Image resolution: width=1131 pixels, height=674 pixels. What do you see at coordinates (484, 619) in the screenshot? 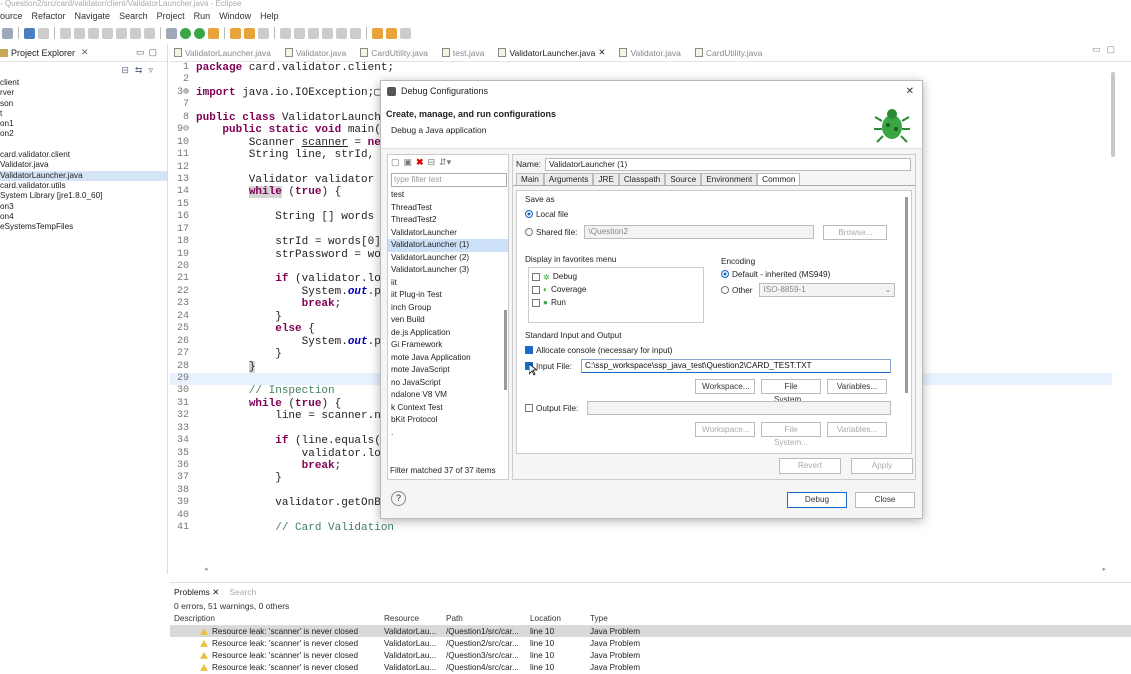
I see `column-header-path: Path` at bounding box center [484, 619].